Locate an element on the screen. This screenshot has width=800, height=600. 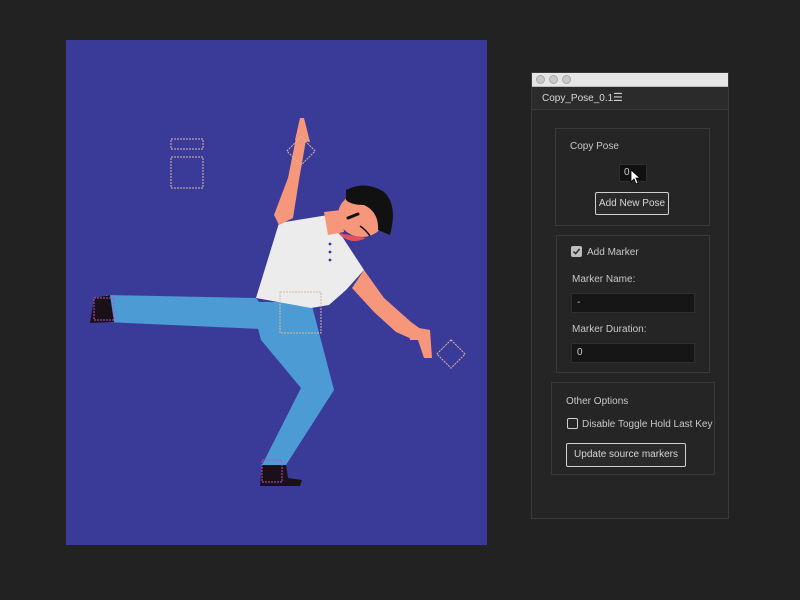
copy-pose-label: Copy Pose is located at coordinates (594, 146).